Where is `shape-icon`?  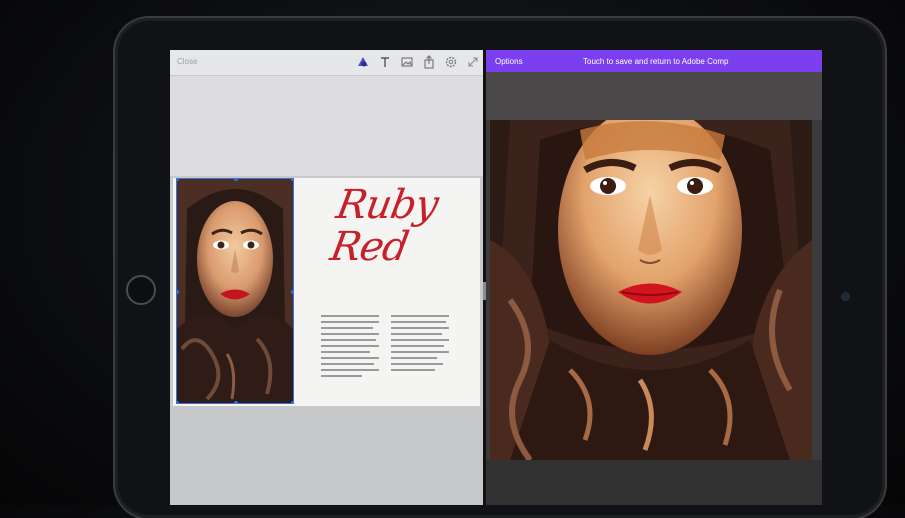
shape-icon is located at coordinates (363, 62).